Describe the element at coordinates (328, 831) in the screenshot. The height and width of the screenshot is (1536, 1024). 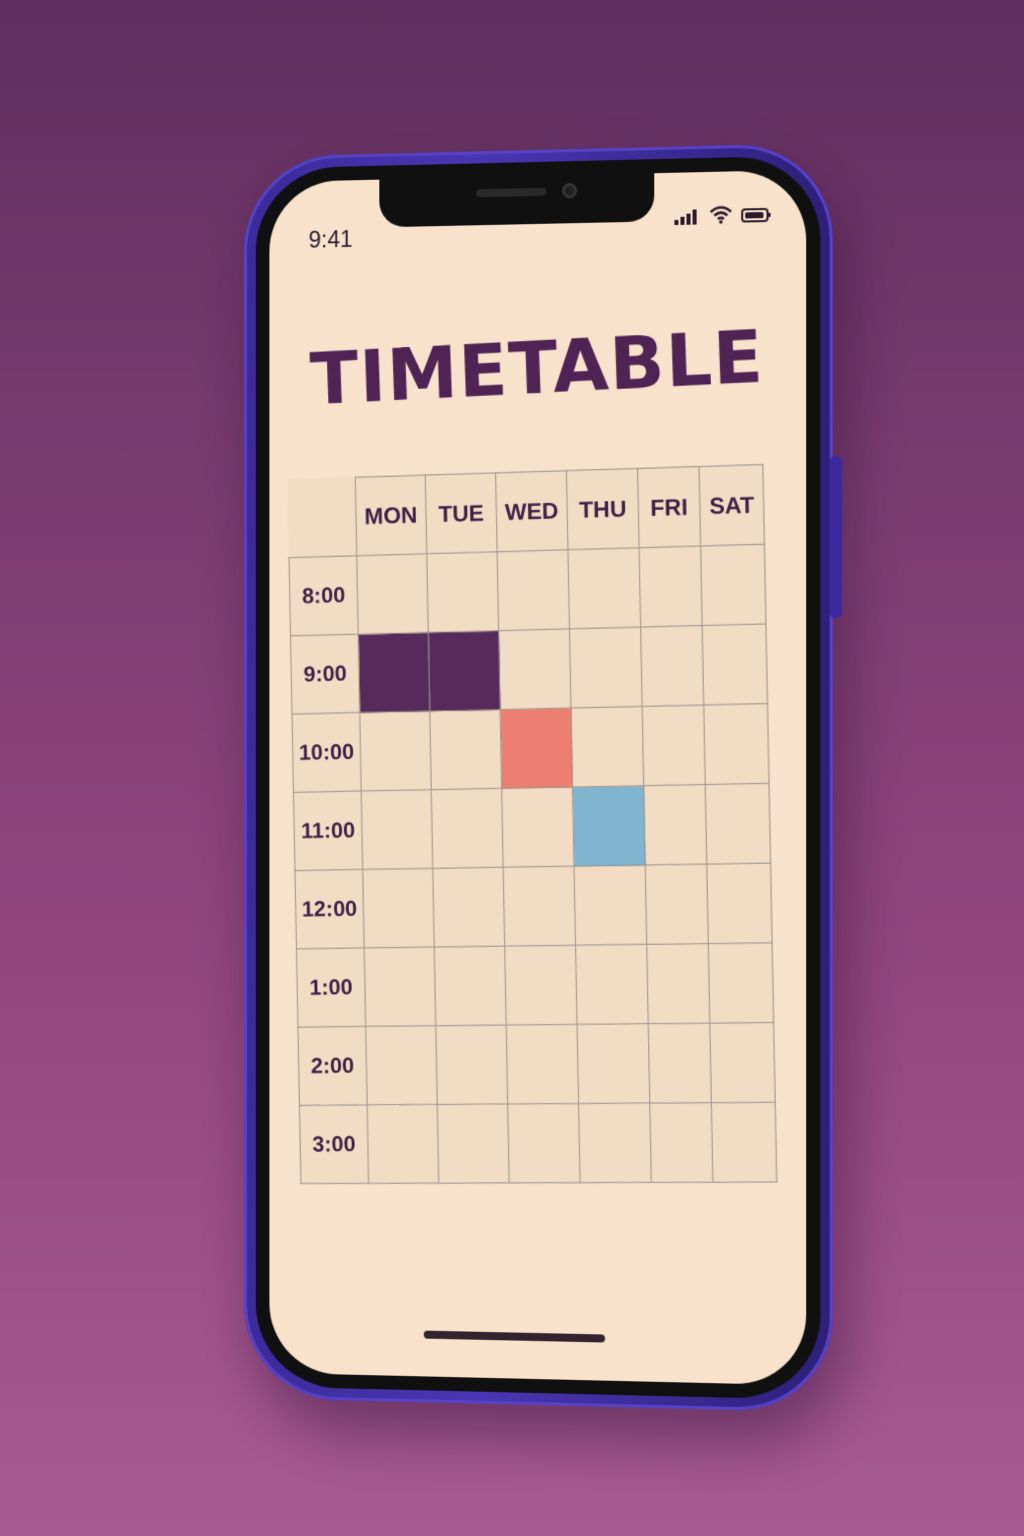
I see `time-label-11: 11:00` at that location.